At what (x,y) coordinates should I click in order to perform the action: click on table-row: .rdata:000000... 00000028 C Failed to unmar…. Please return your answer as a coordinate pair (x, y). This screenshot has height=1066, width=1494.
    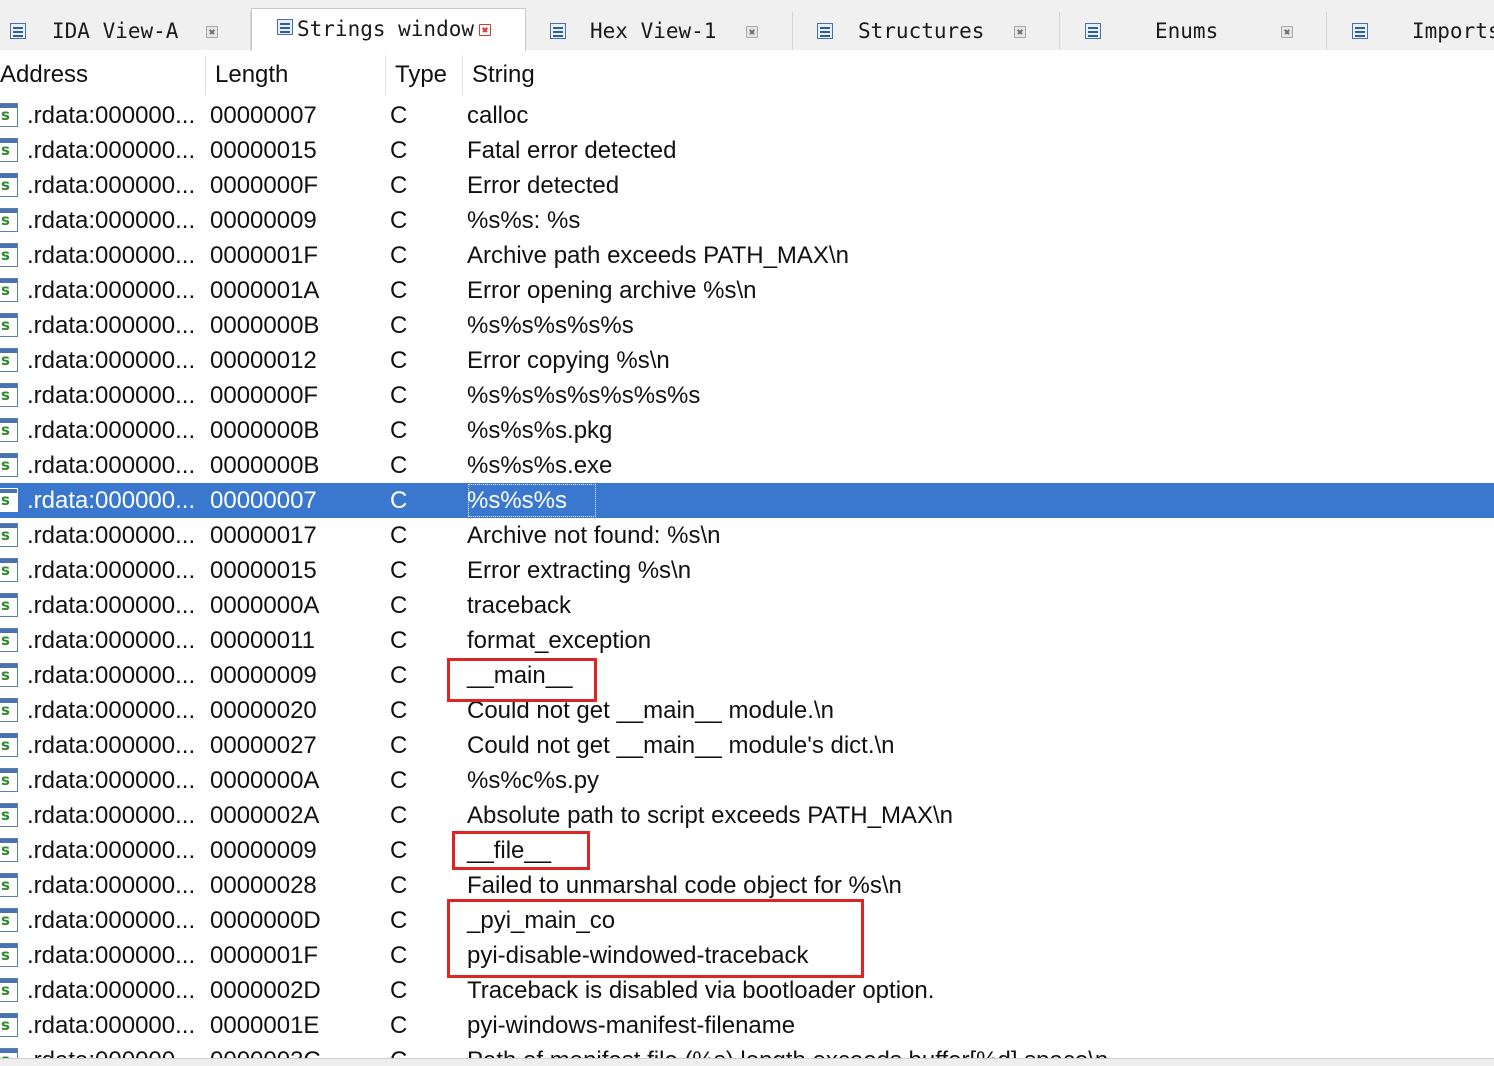
    Looking at the image, I should click on (747, 885).